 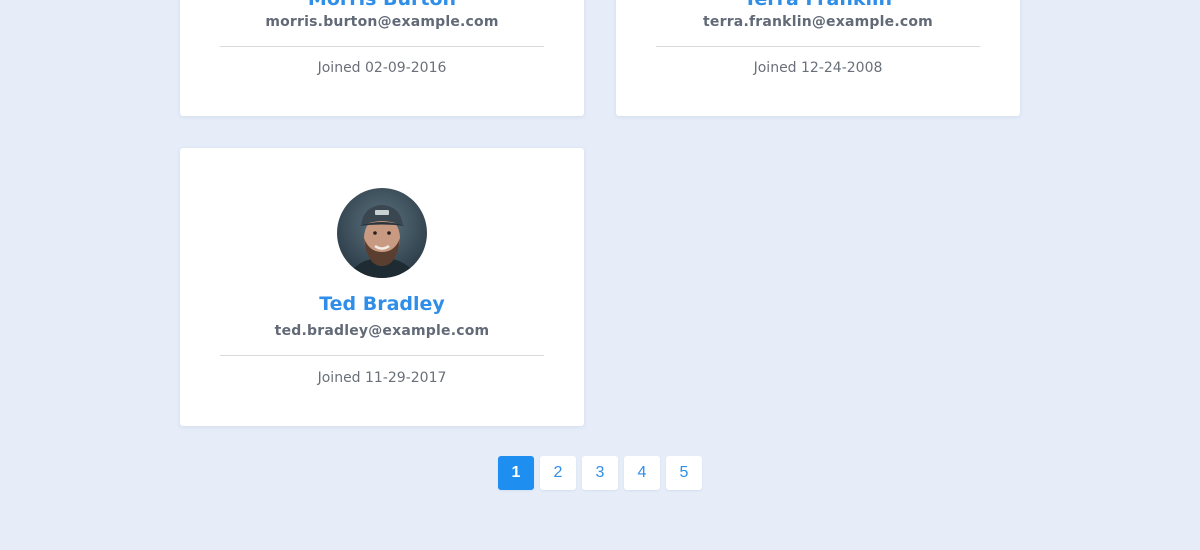 What do you see at coordinates (382, 5) in the screenshot?
I see `user-name: Morris Burton` at bounding box center [382, 5].